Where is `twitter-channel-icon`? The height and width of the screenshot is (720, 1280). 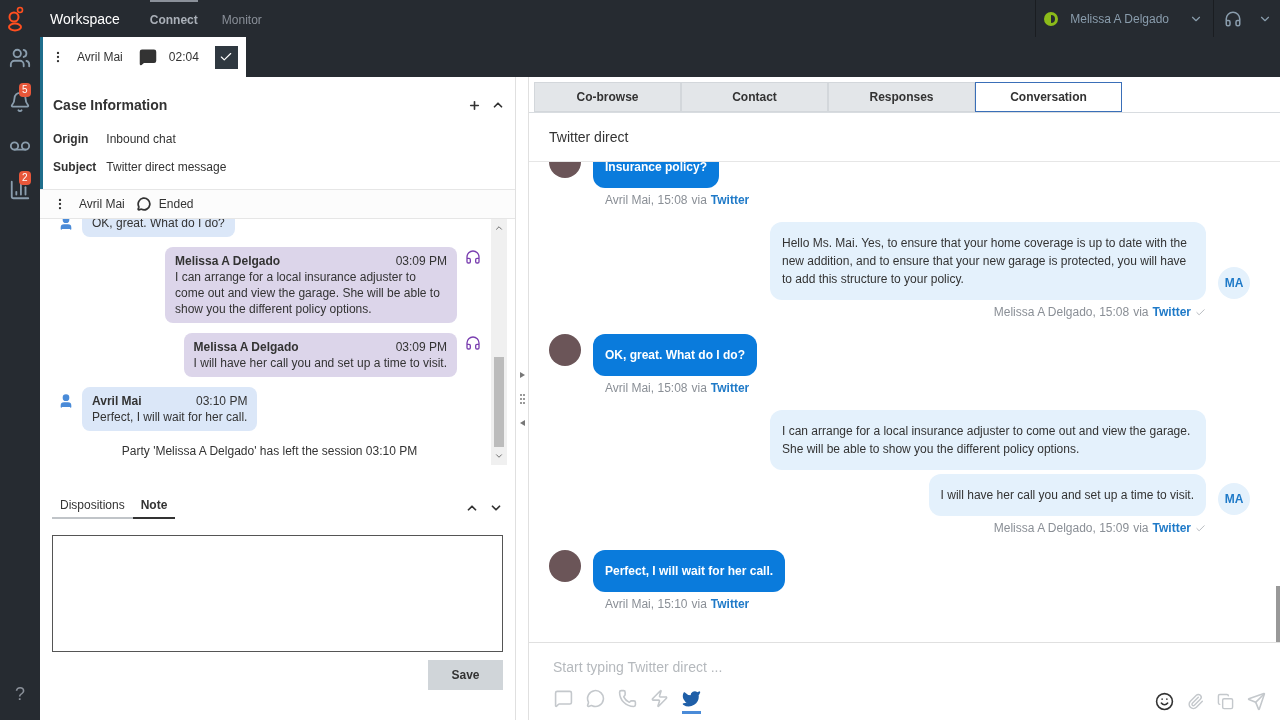 twitter-channel-icon is located at coordinates (691, 701).